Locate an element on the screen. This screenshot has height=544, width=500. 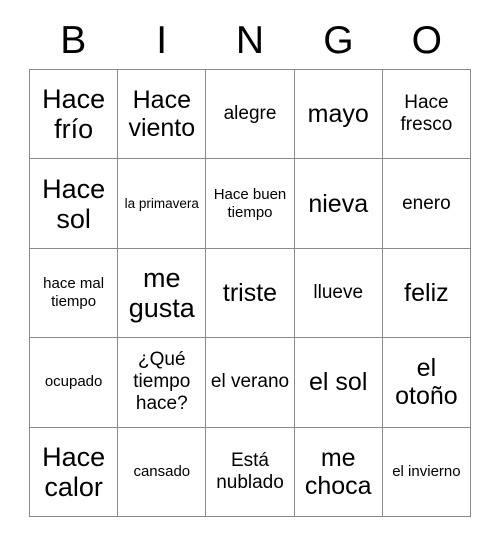
bingo-cell: el otoño is located at coordinates (427, 383).